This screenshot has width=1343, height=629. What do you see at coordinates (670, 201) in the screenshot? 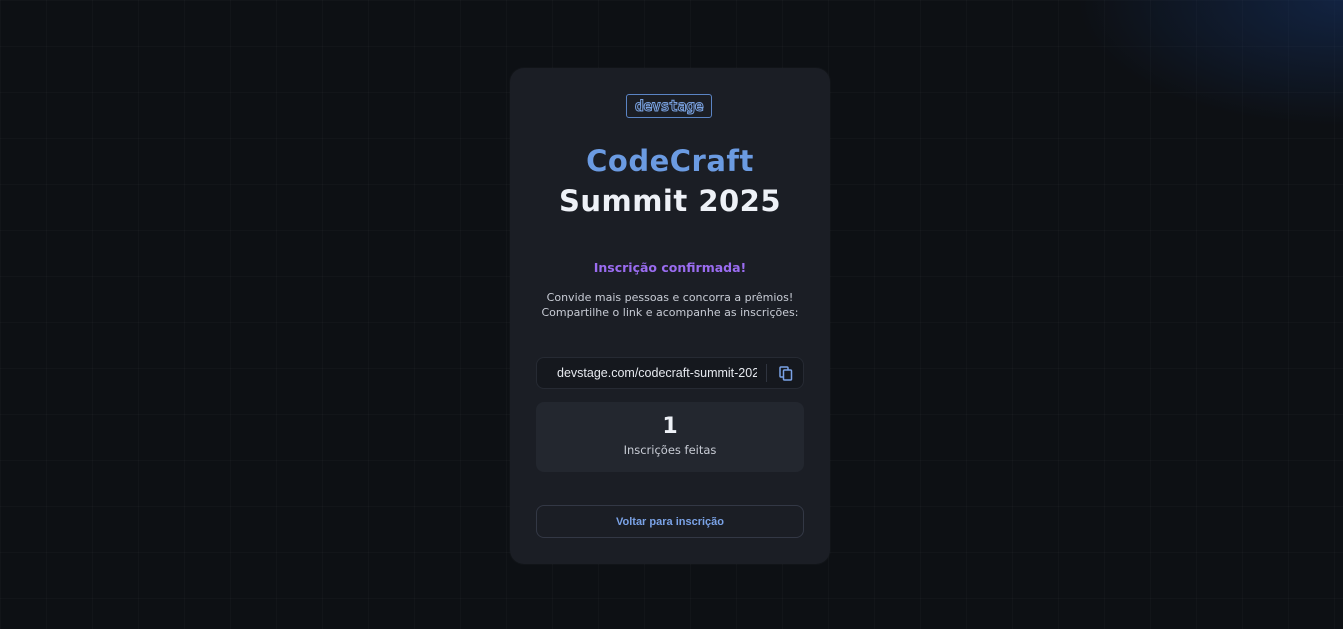
I see `event-title-line2: Summit 2025` at bounding box center [670, 201].